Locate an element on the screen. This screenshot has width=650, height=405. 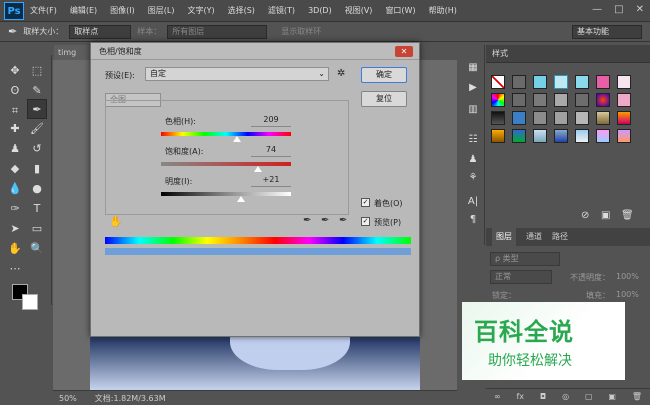
menu-filter: 滤镜(T) is located at coordinates (281, 10).